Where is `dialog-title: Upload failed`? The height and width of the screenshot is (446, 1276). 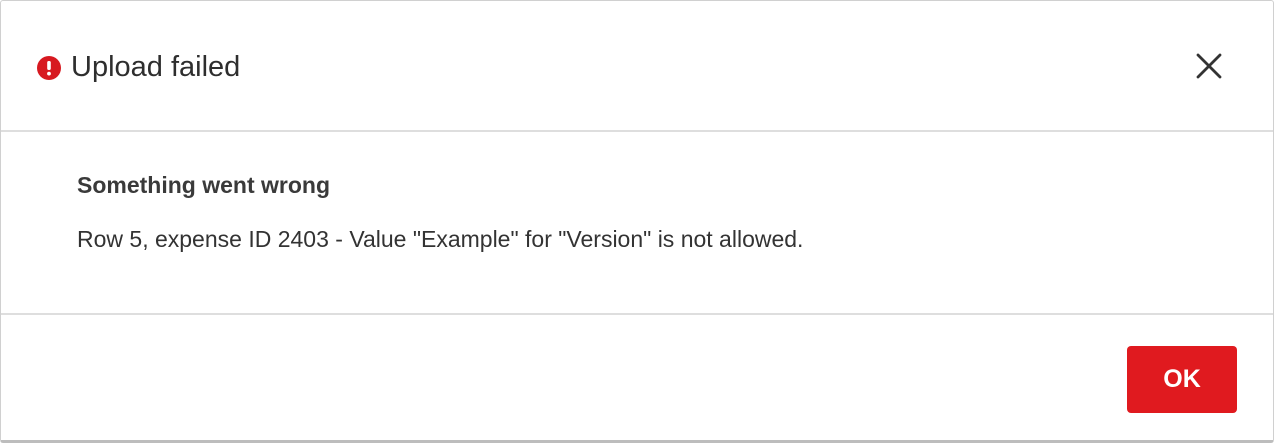
dialog-title: Upload failed is located at coordinates (156, 67).